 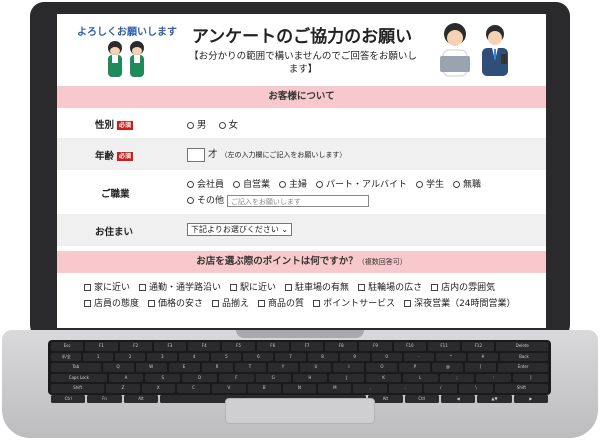 What do you see at coordinates (370, 388) in the screenshot?
I see `keyboard-key: ,` at bounding box center [370, 388].